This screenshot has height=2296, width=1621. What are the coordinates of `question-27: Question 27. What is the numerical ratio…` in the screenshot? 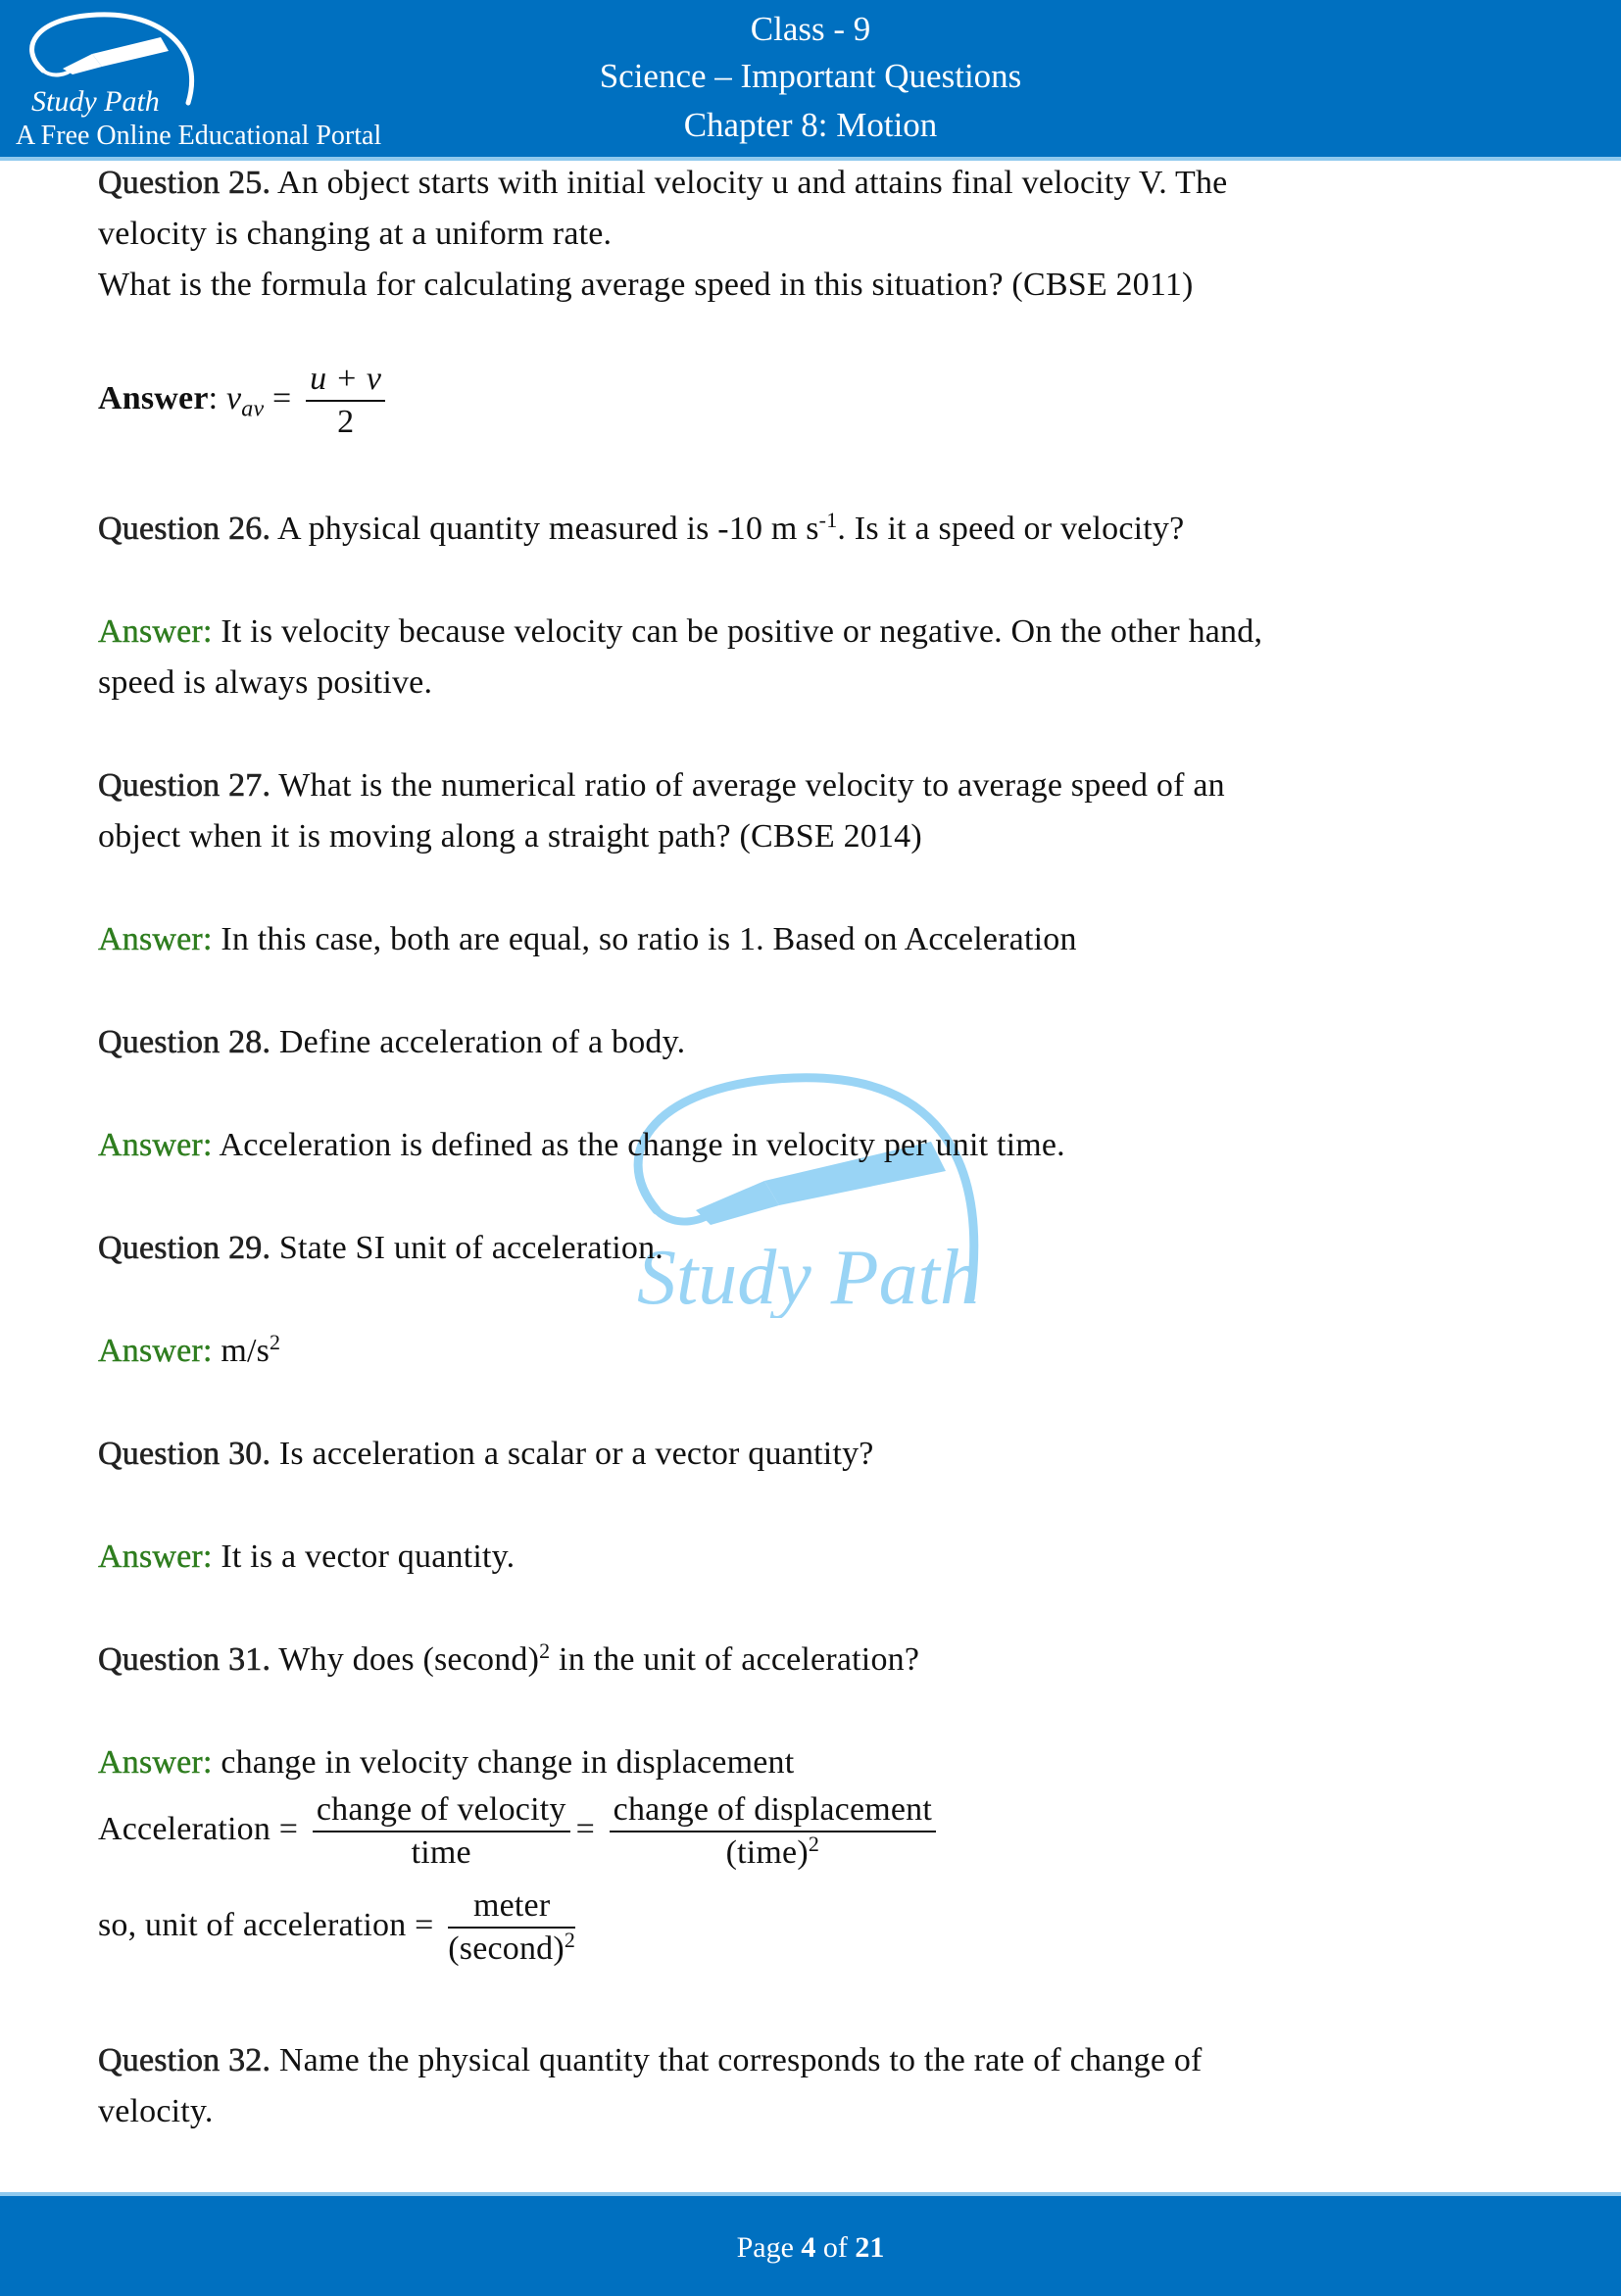 It's located at (661, 786).